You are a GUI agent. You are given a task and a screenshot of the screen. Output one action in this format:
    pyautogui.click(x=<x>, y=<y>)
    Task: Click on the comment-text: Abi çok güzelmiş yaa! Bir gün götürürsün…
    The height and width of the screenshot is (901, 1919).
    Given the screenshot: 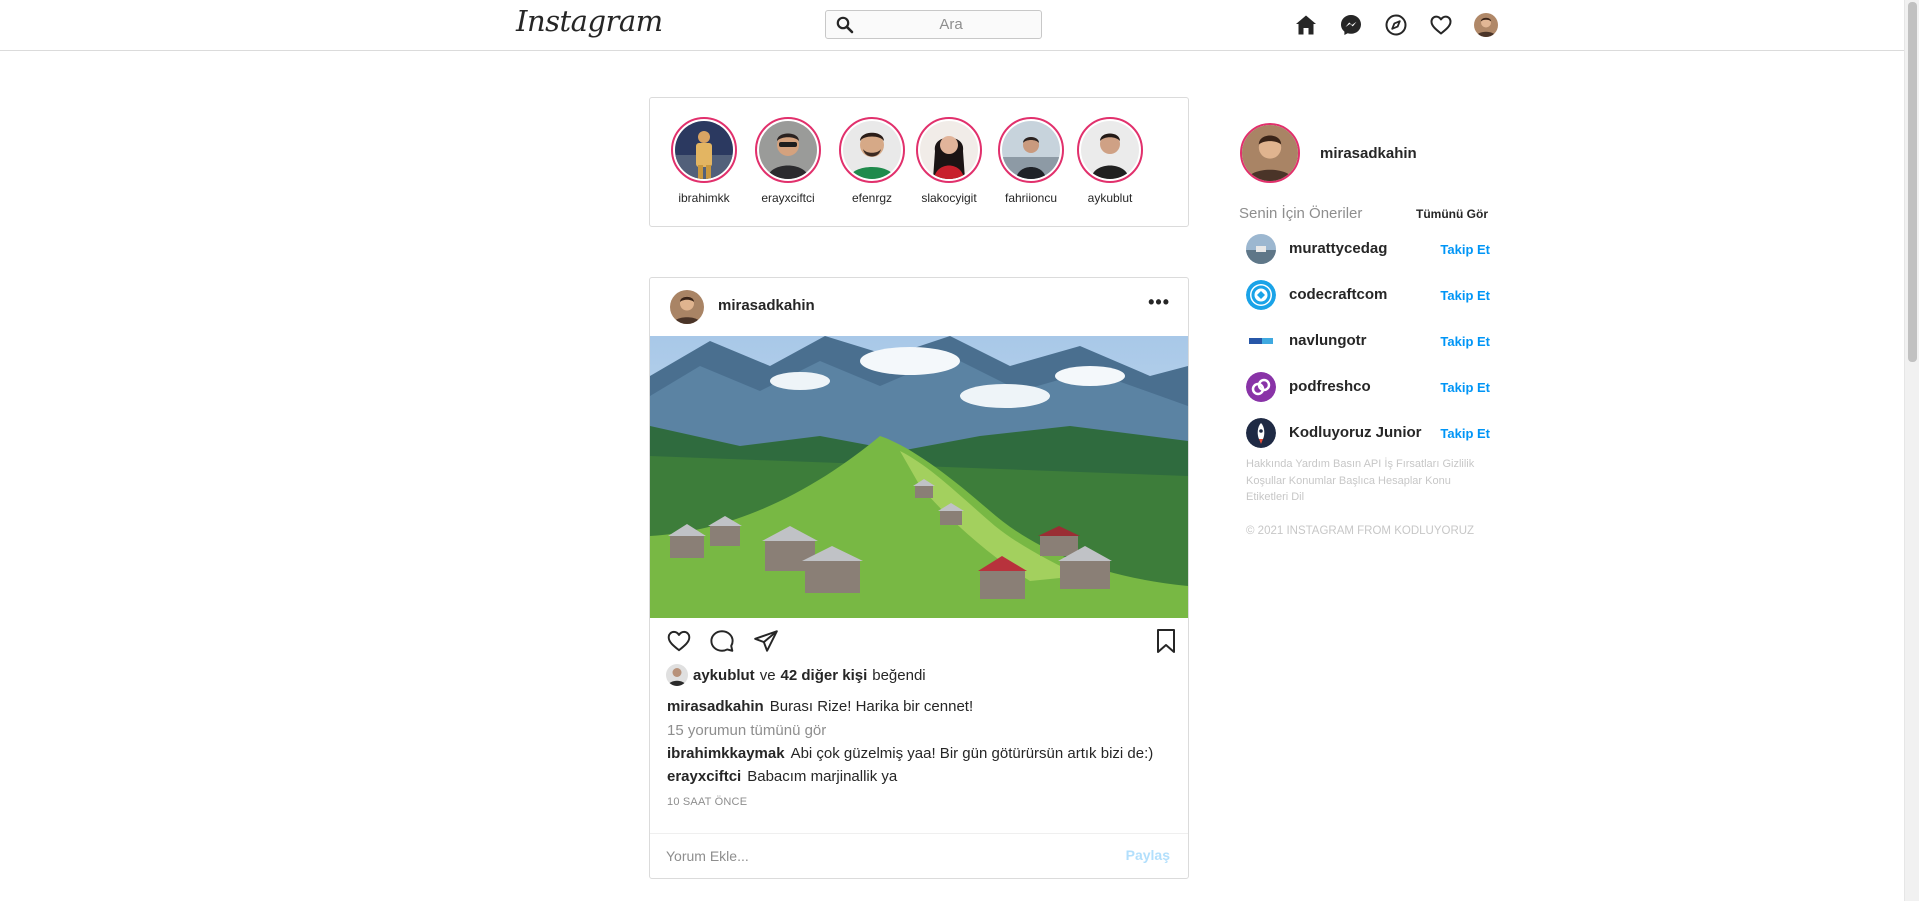 What is the action you would take?
    pyautogui.click(x=972, y=753)
    